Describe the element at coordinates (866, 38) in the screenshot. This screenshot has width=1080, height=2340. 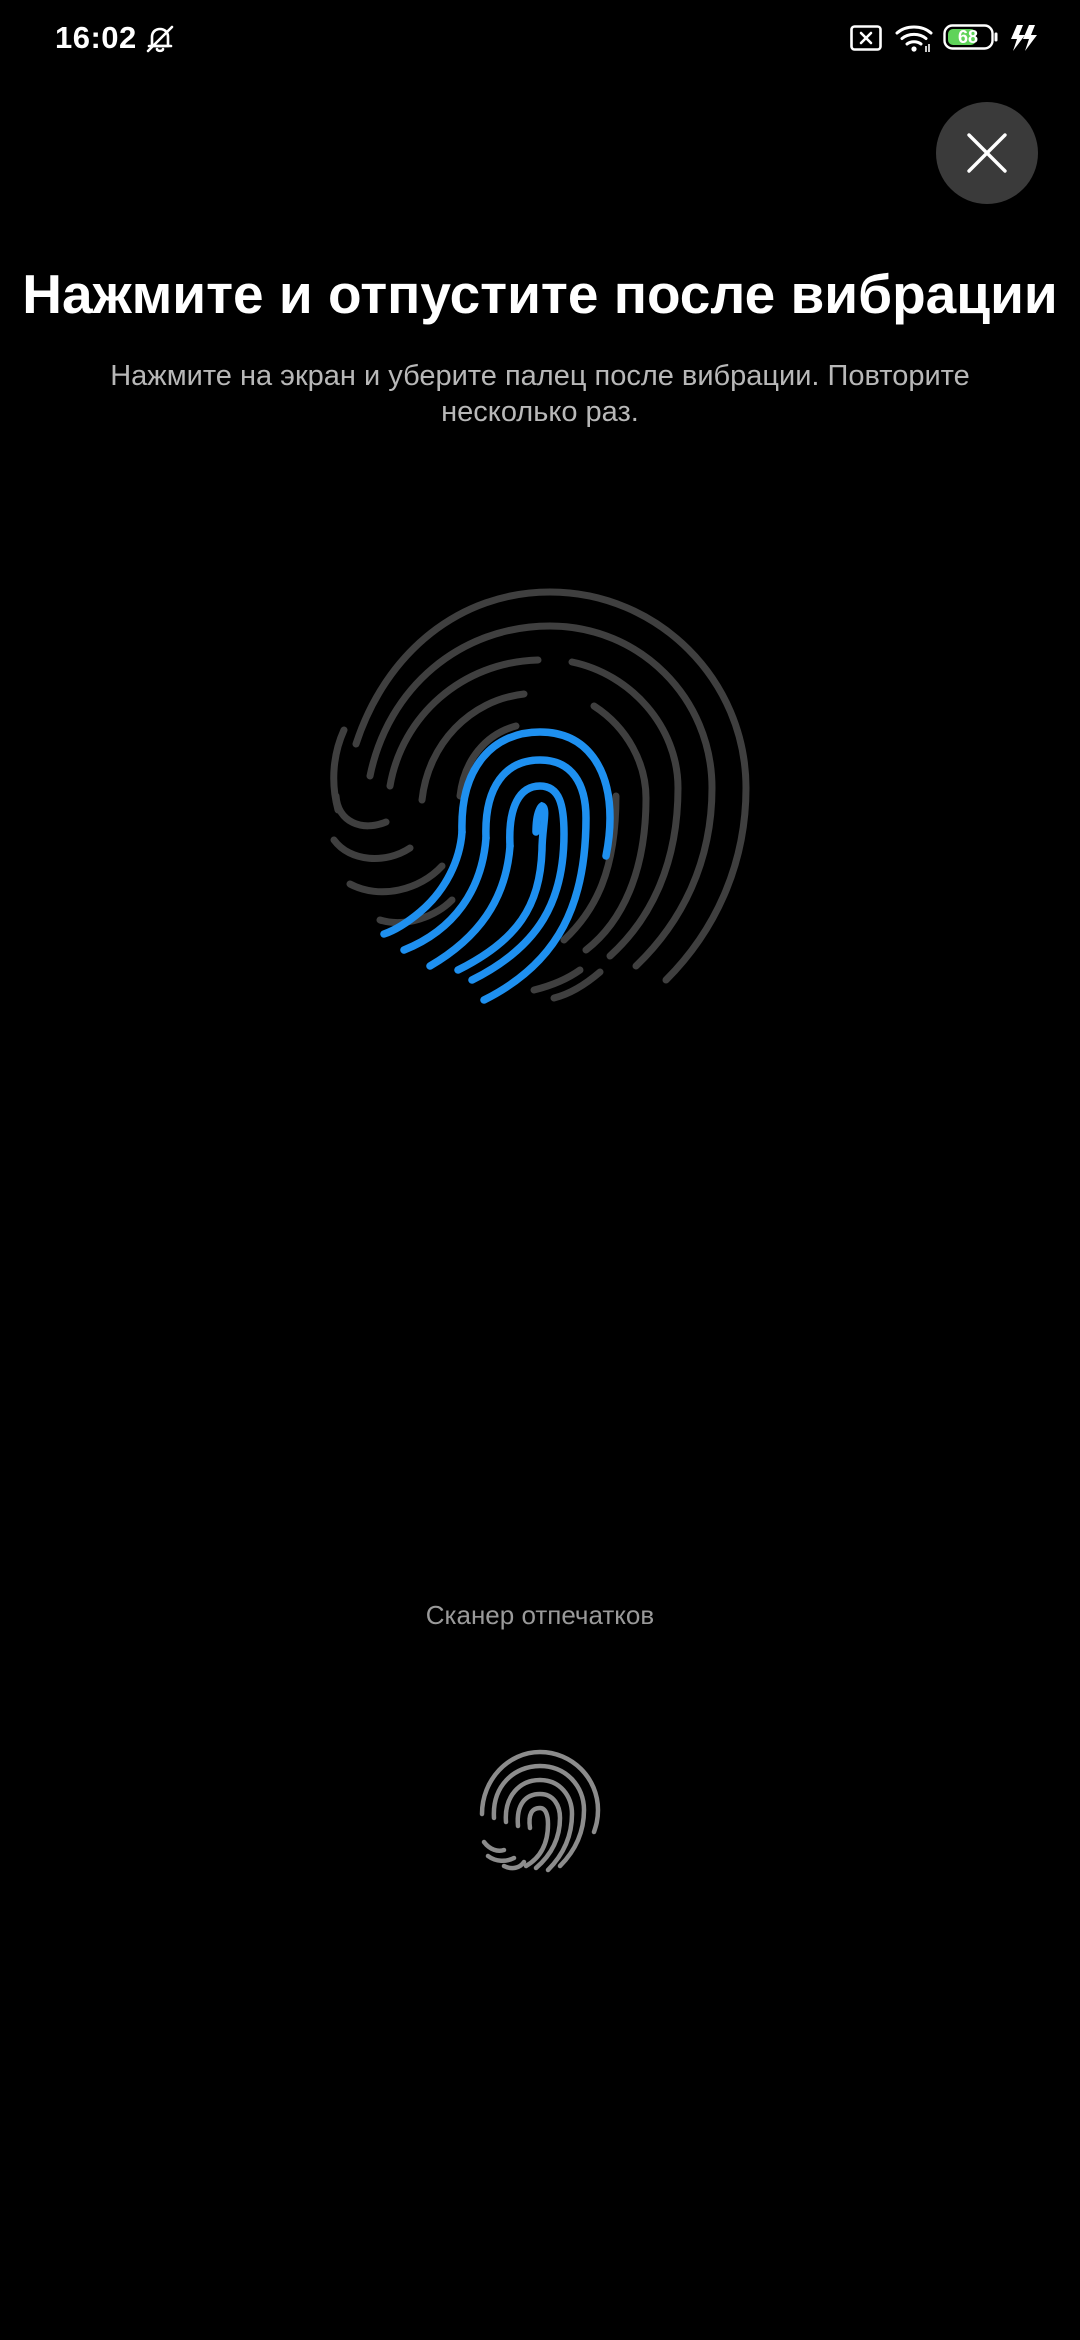
I see `sim-x-icon` at that location.